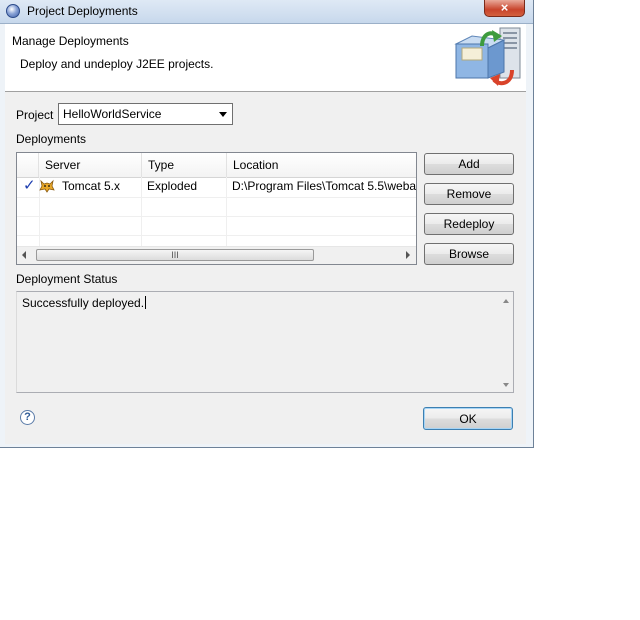 This screenshot has height=620, width=640. I want to click on scroll-thumb: III, so click(175, 255).